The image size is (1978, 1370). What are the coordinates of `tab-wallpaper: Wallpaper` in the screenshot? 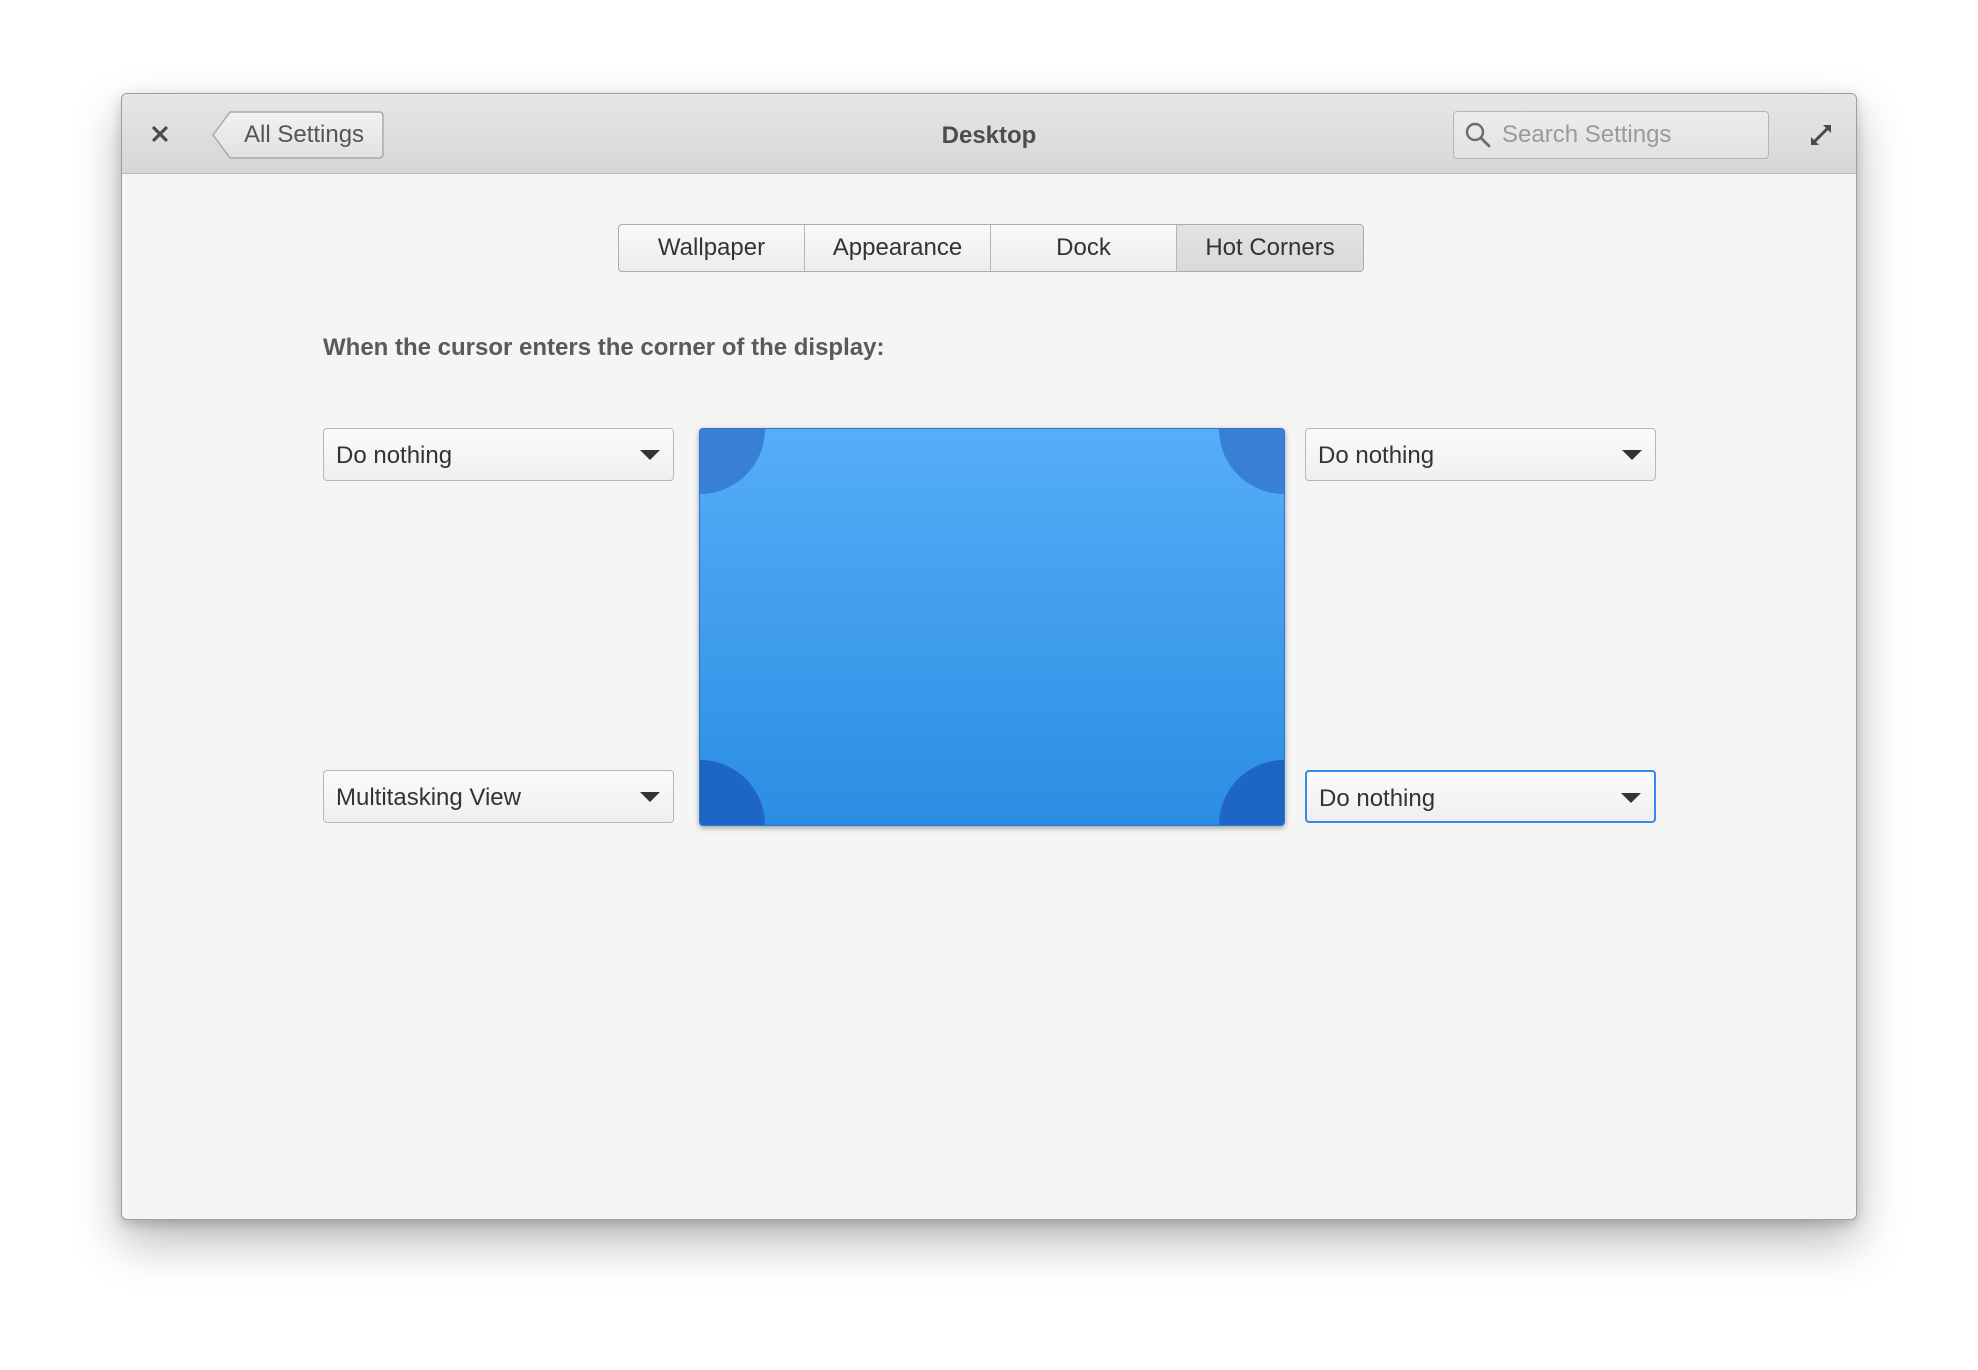 It's located at (712, 248).